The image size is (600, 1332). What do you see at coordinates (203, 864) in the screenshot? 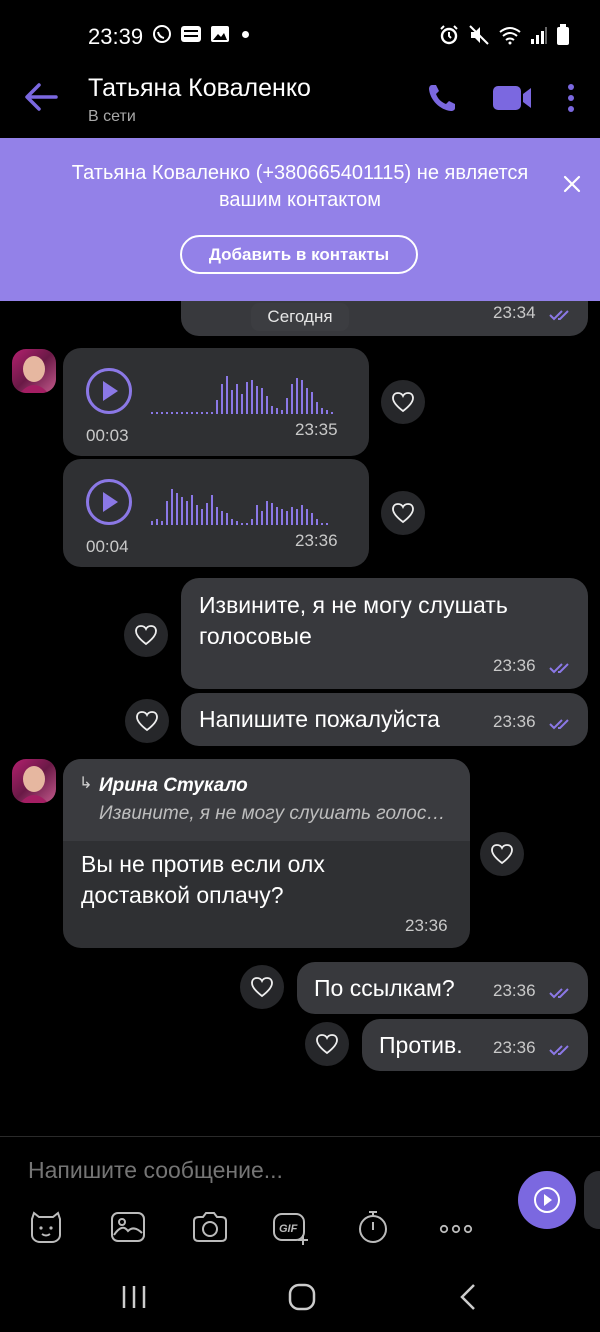
I see `message-text: Вы не против если олх` at bounding box center [203, 864].